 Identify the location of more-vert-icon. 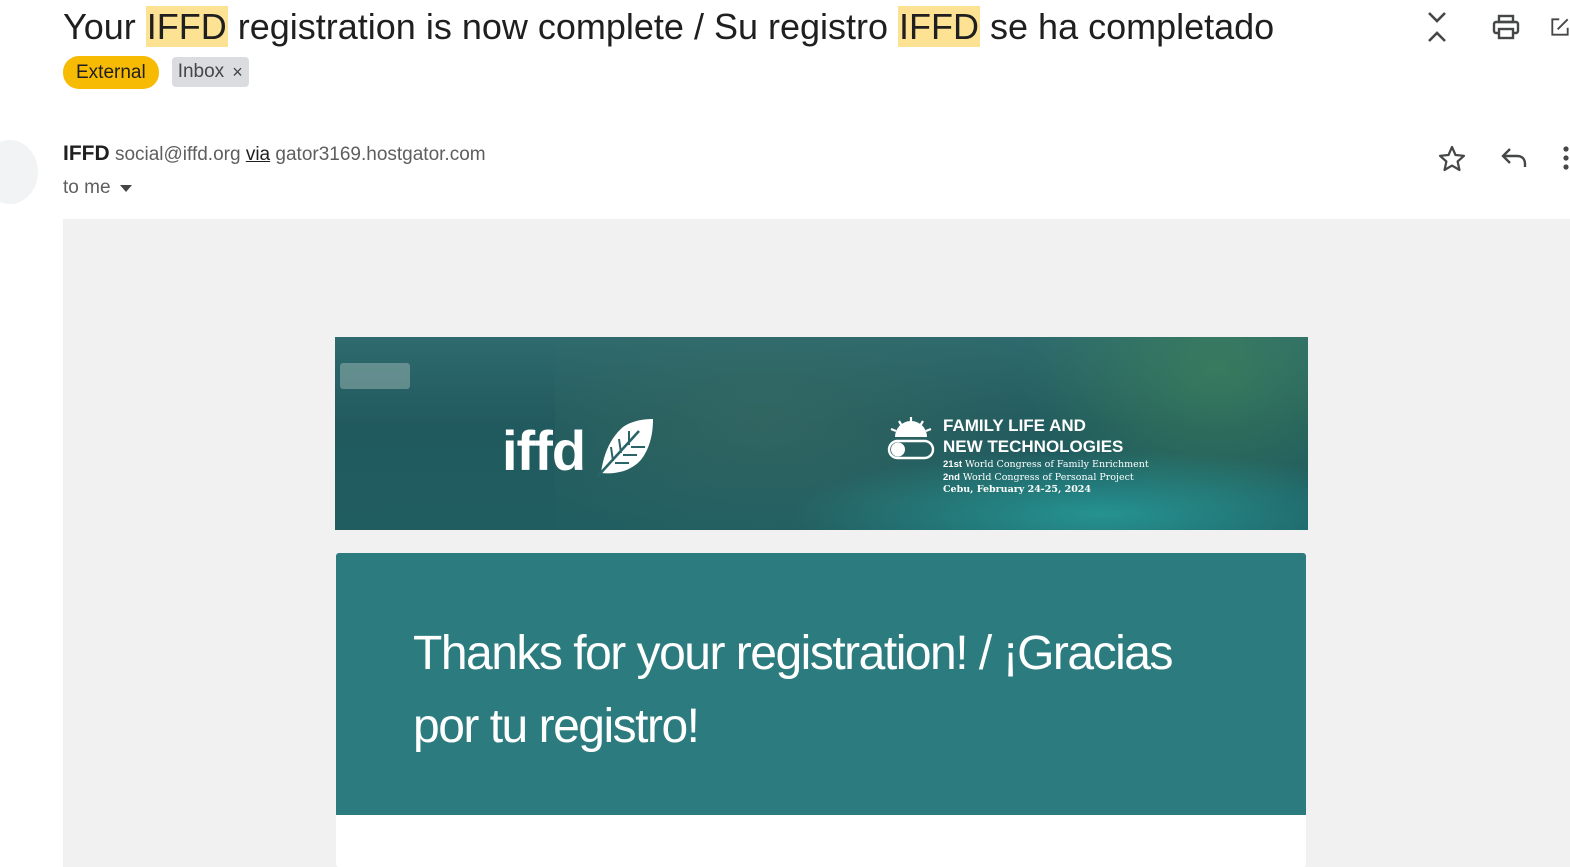
(1566, 158).